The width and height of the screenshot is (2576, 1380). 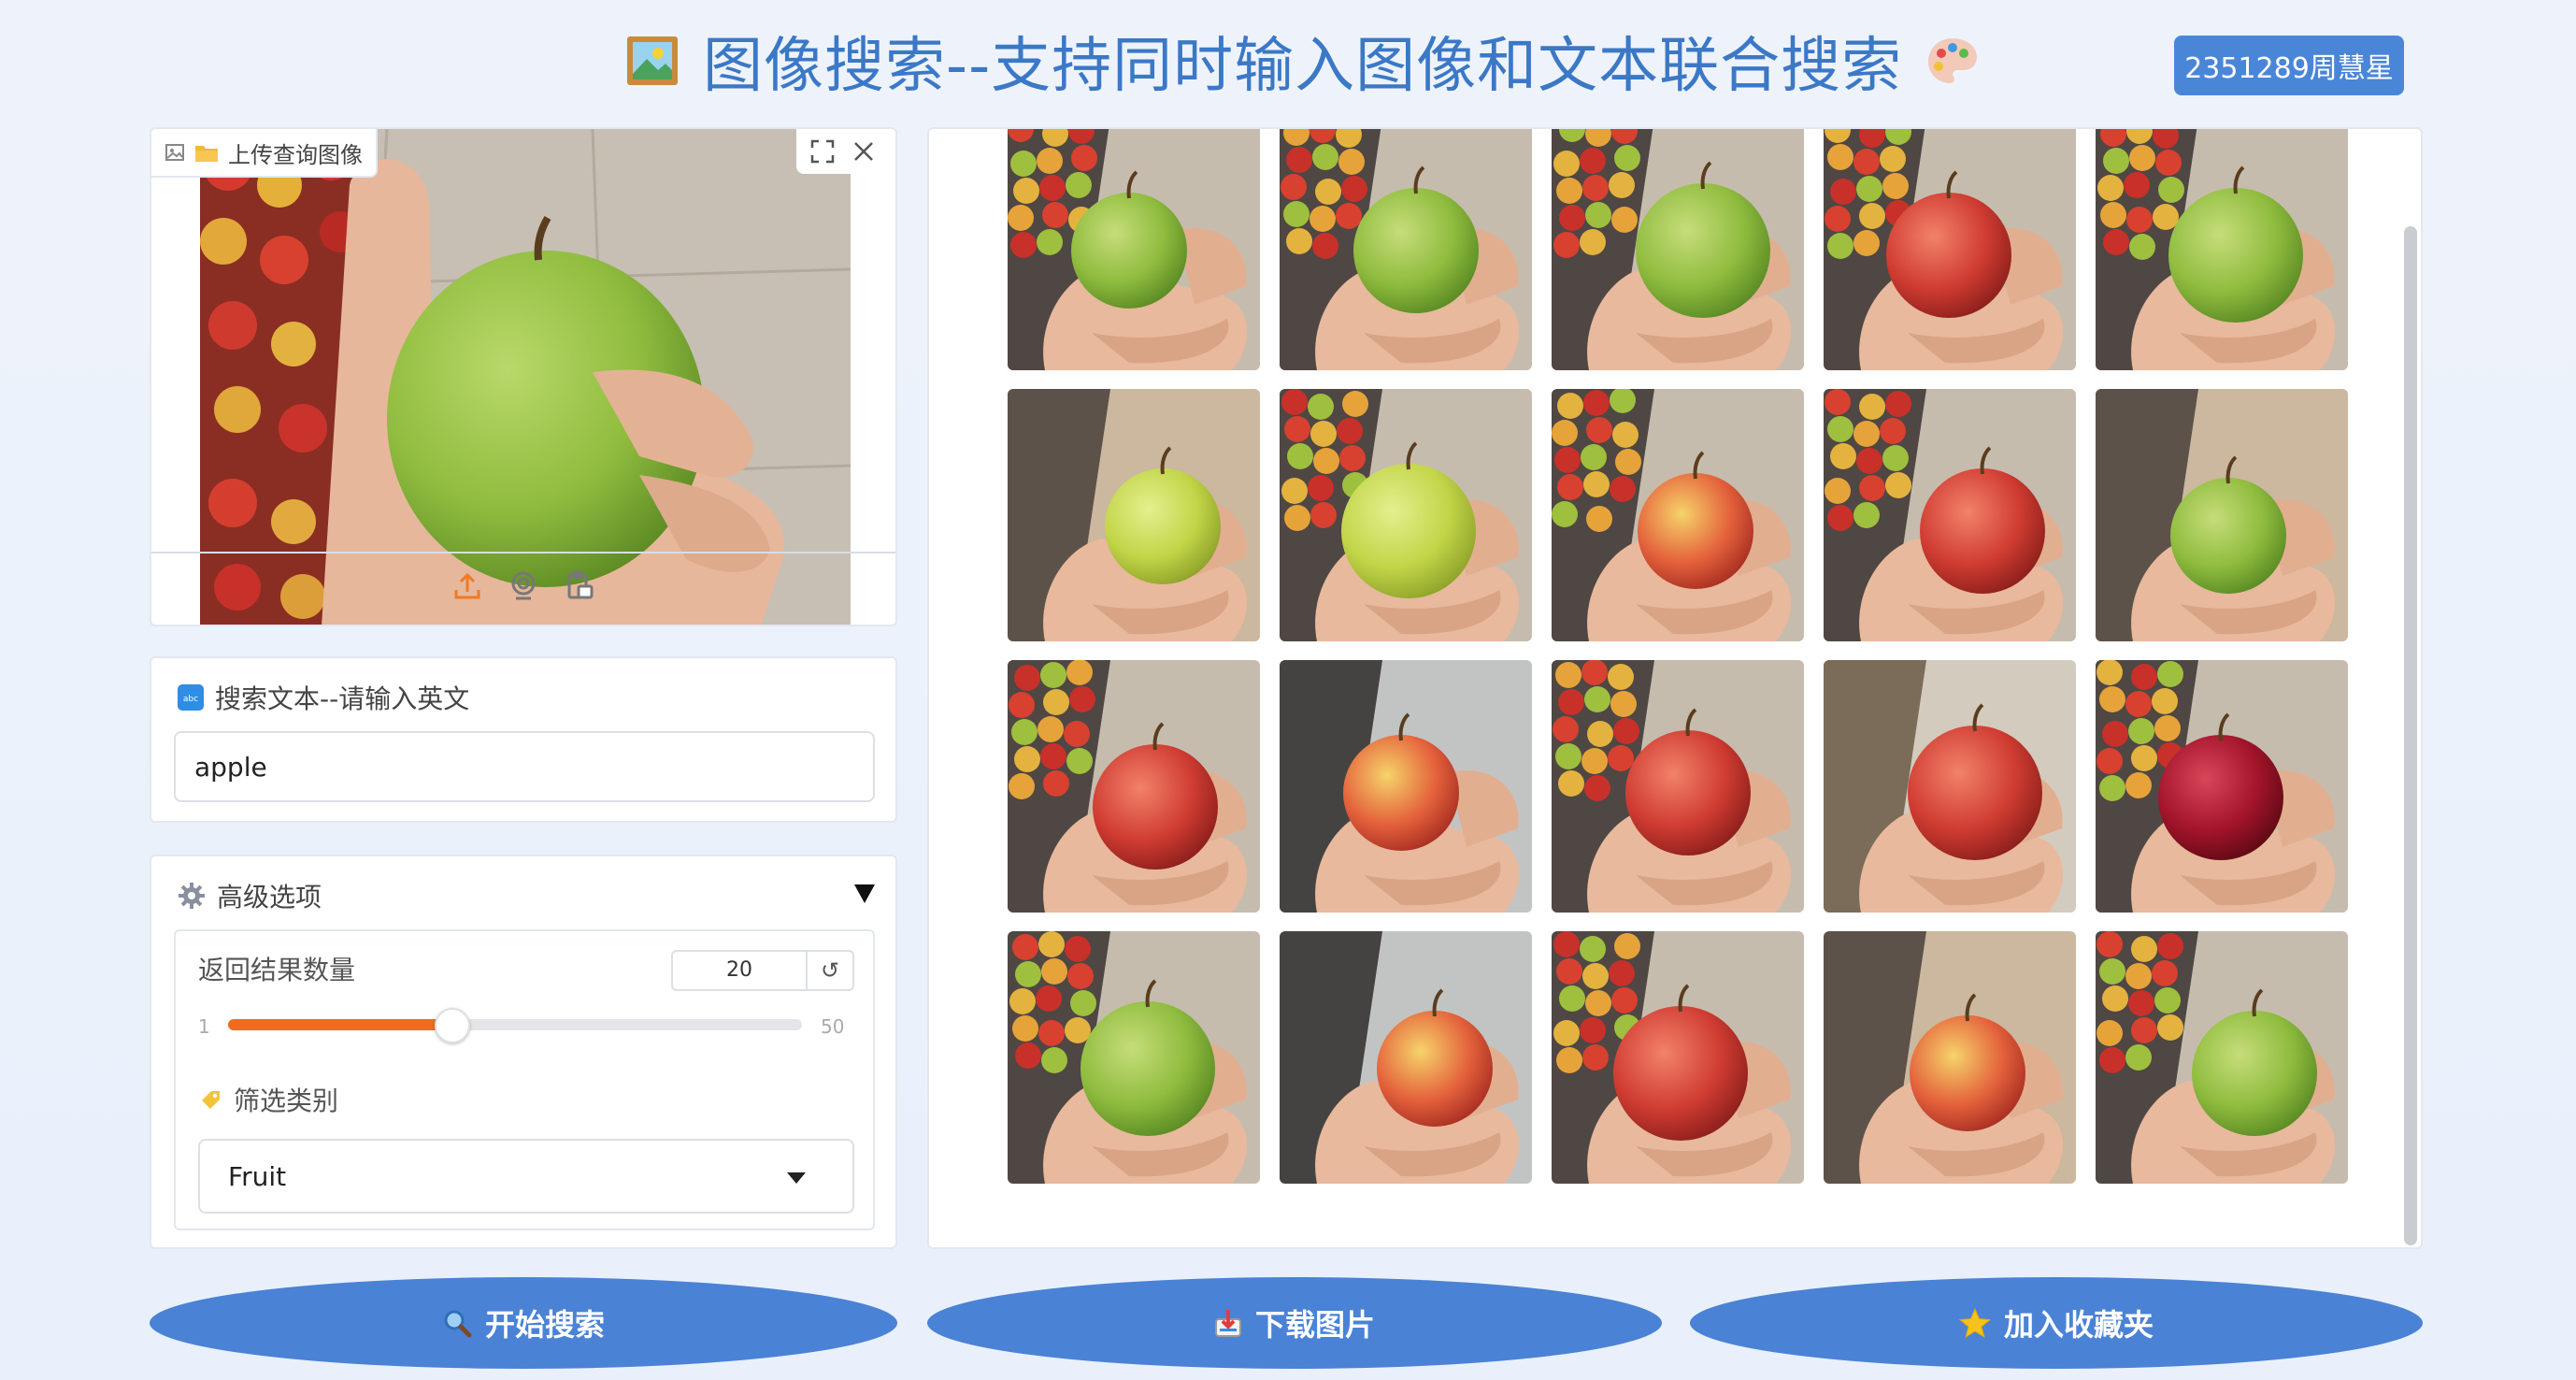 What do you see at coordinates (211, 1100) in the screenshot?
I see `tag-icon` at bounding box center [211, 1100].